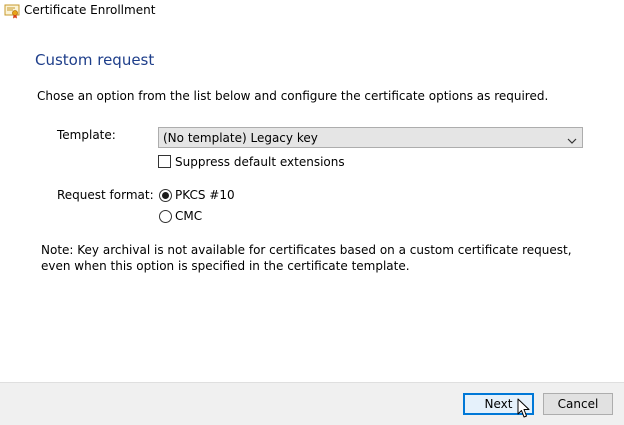  Describe the element at coordinates (86, 135) in the screenshot. I see `template-label: Template:` at that location.